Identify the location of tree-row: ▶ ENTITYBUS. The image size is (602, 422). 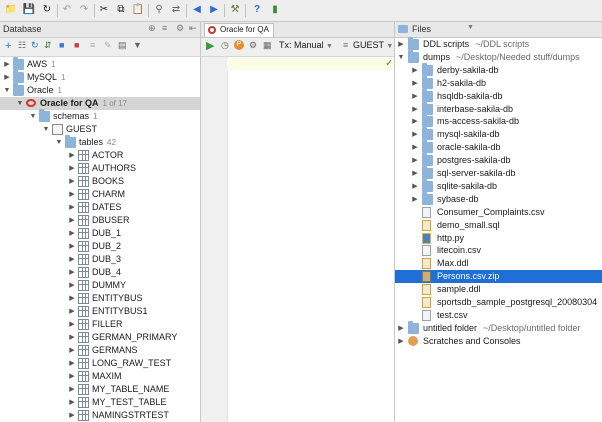
(100, 298).